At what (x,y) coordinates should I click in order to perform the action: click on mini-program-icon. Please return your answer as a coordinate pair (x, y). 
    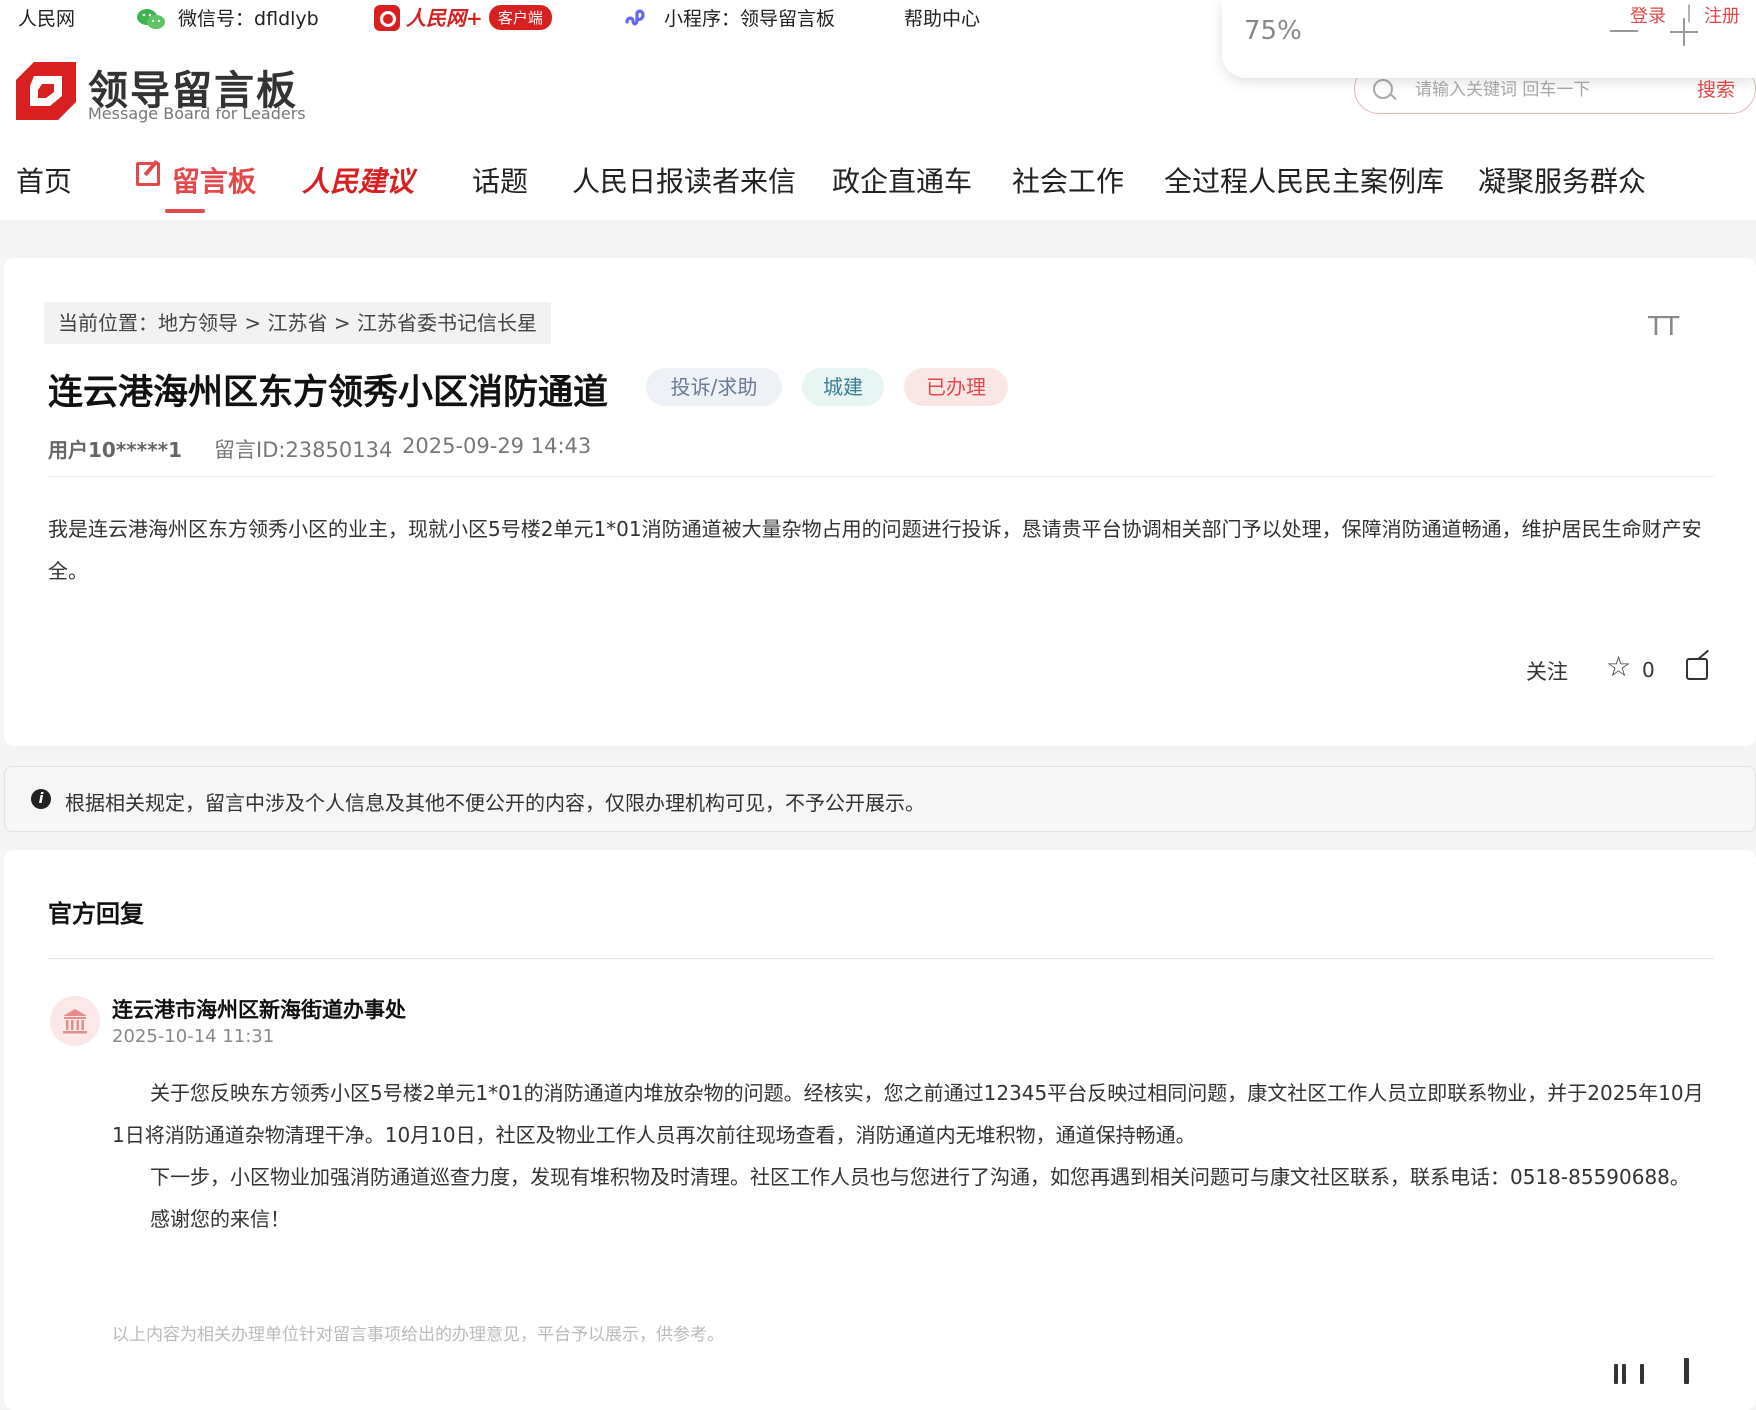
    Looking at the image, I should click on (635, 17).